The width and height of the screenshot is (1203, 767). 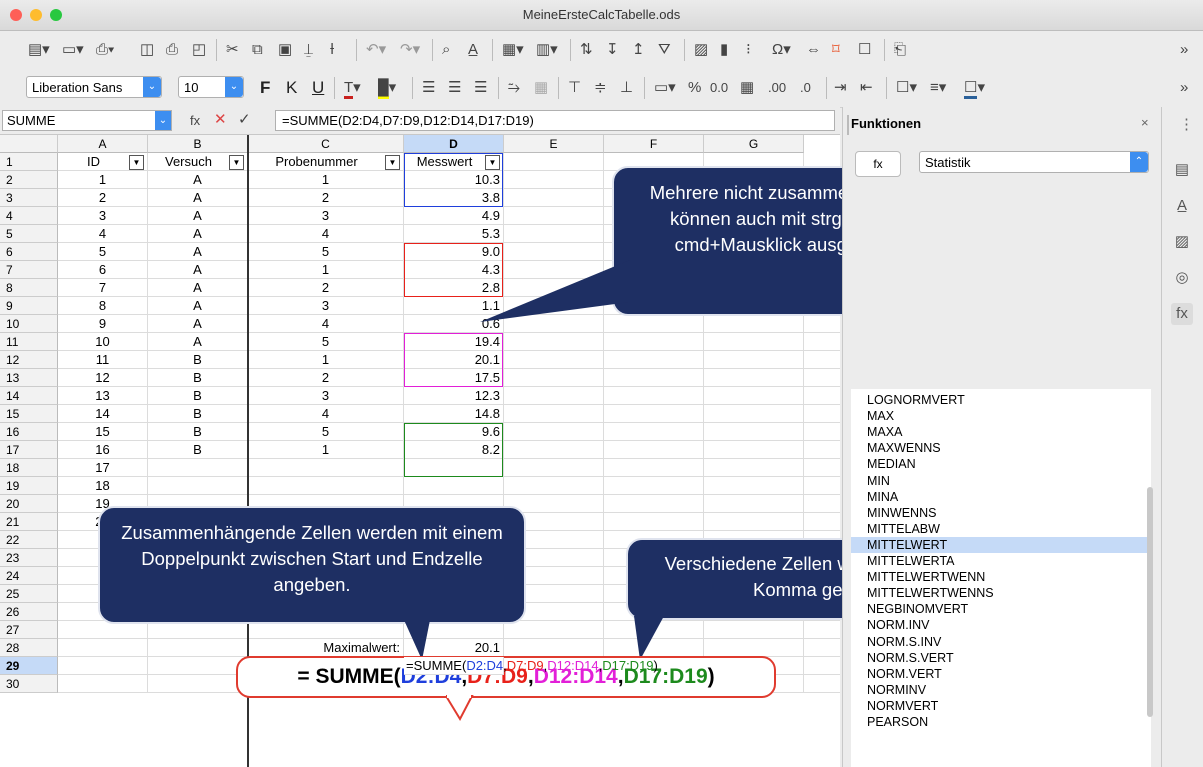 I want to click on center-vertically-icon: ≑, so click(x=600, y=88).